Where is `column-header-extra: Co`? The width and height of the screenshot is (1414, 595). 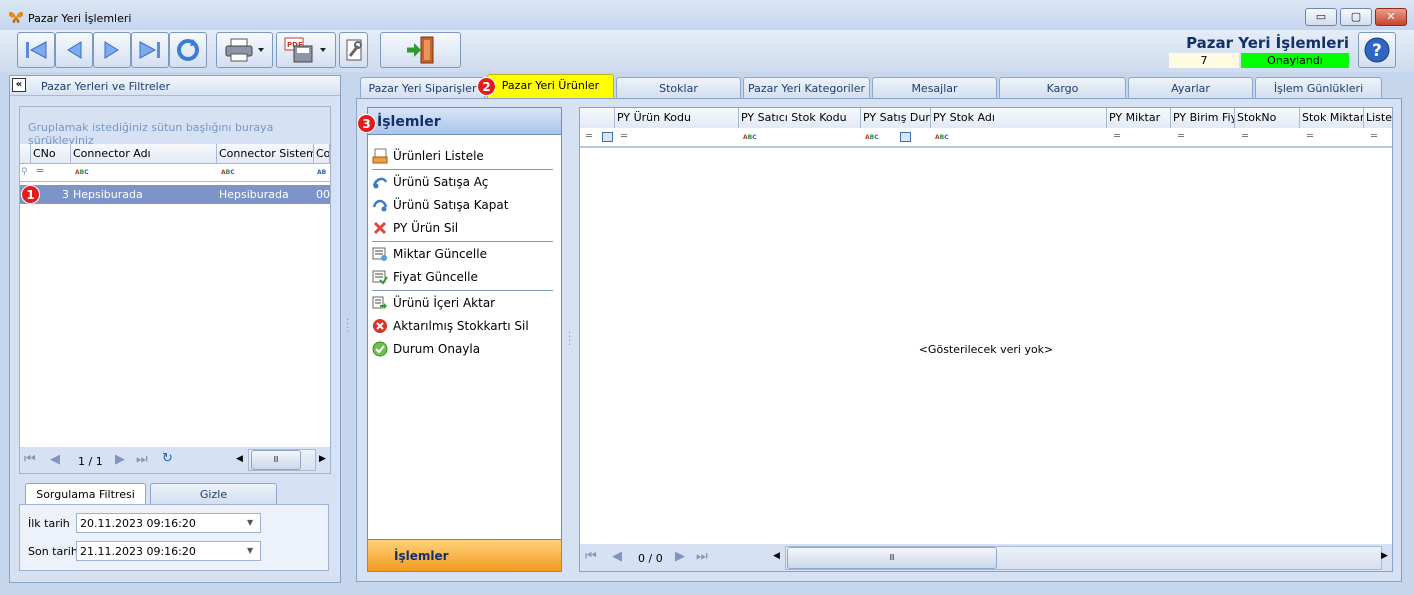 column-header-extra: Co is located at coordinates (322, 154).